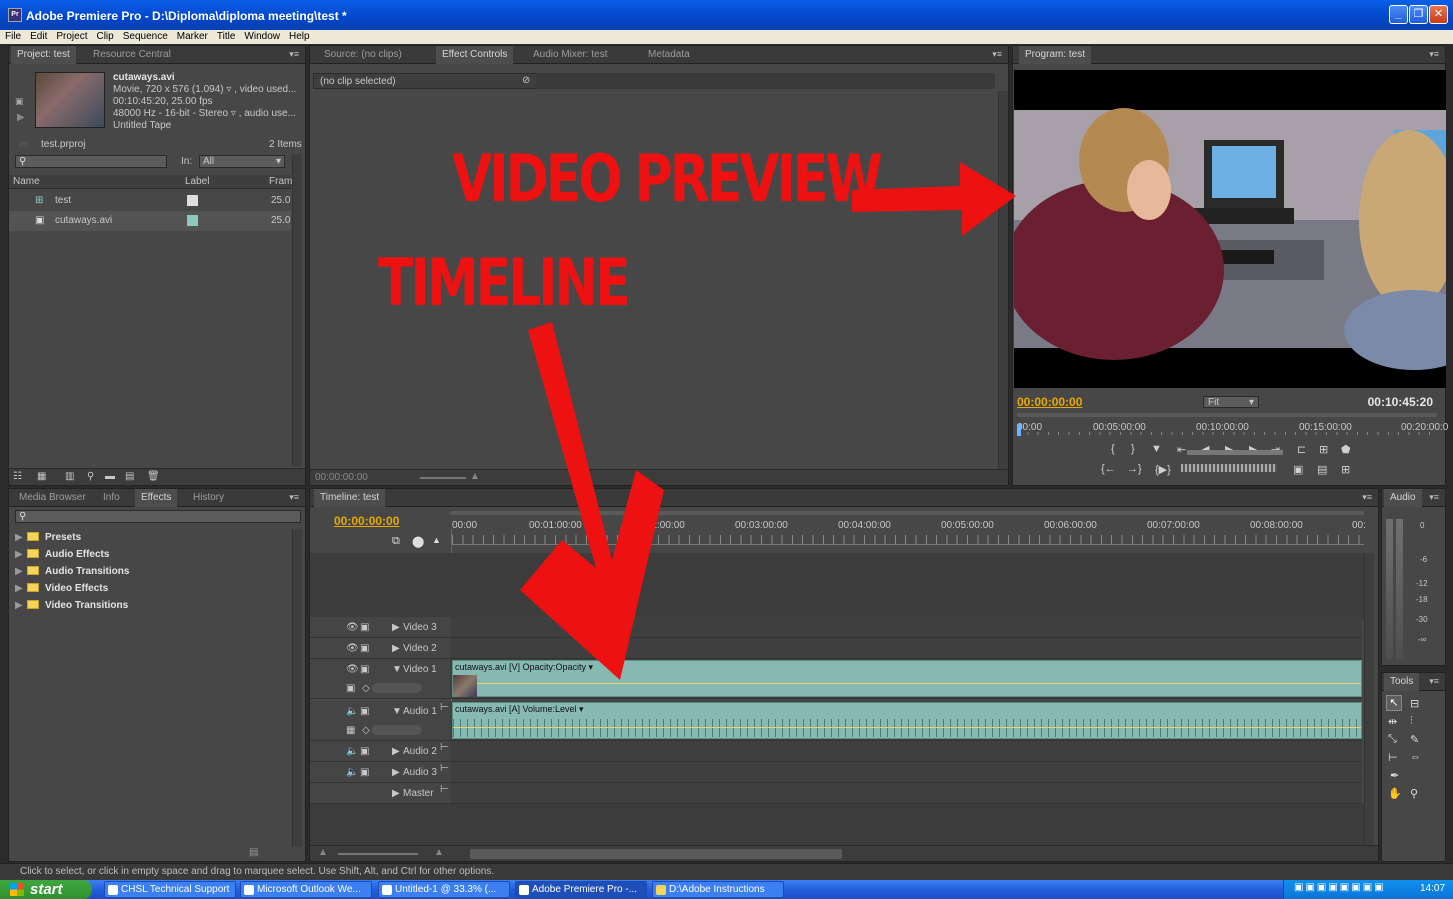 The height and width of the screenshot is (899, 1453). I want to click on annotation-arrow-right, so click(934, 199).